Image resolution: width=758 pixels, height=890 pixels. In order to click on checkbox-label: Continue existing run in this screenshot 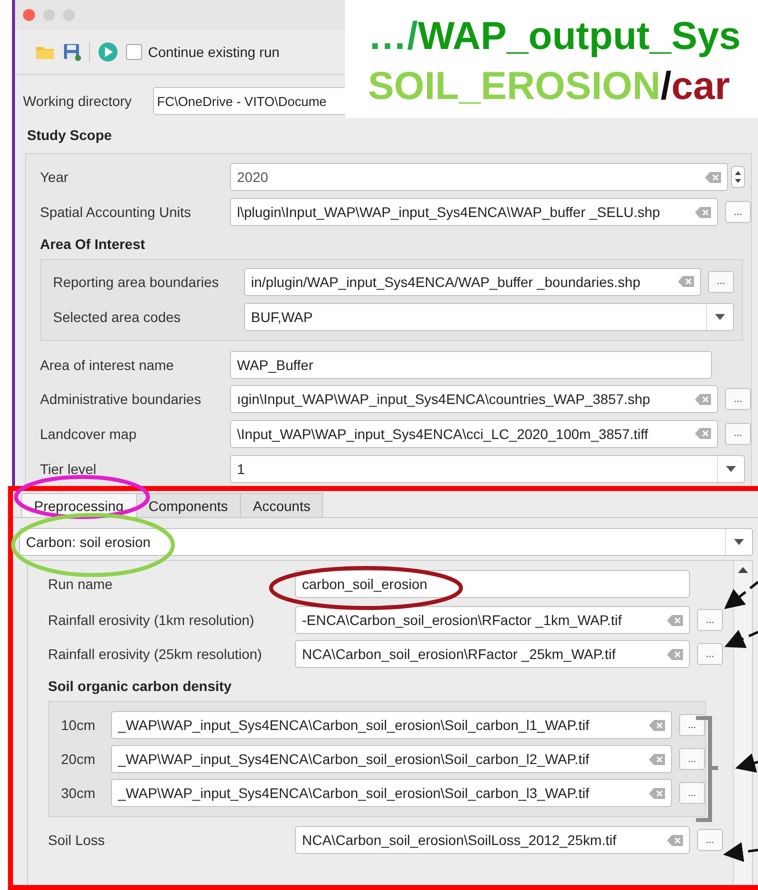, I will do `click(214, 52)`.